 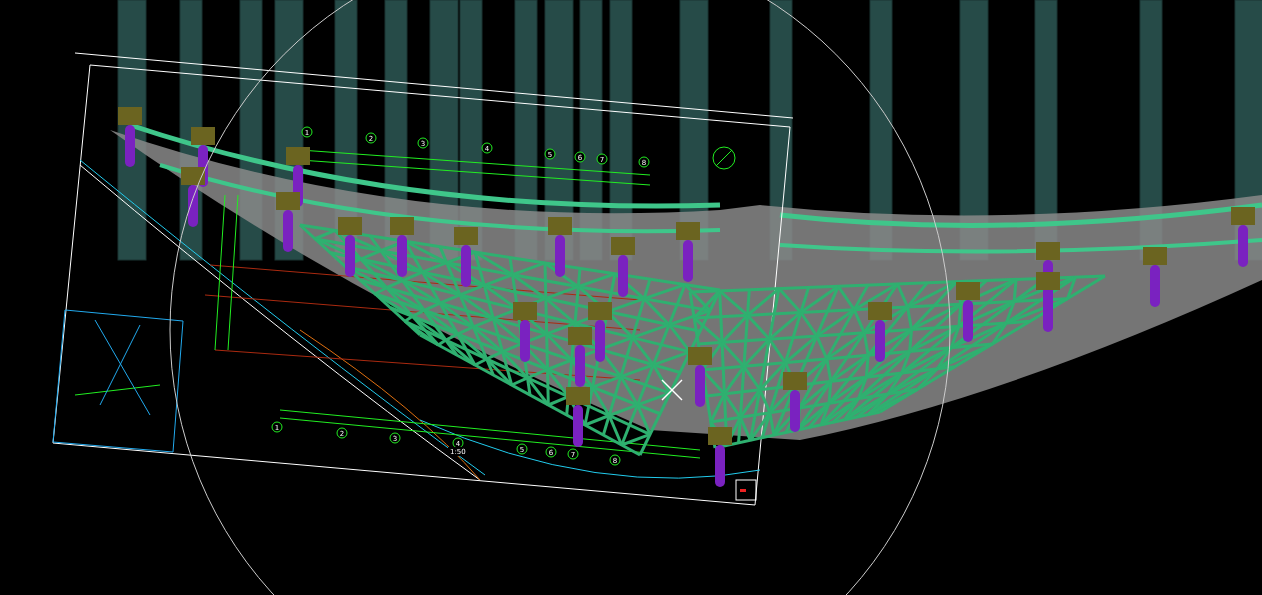 What do you see at coordinates (672, 390) in the screenshot?
I see `cross-marker-icon` at bounding box center [672, 390].